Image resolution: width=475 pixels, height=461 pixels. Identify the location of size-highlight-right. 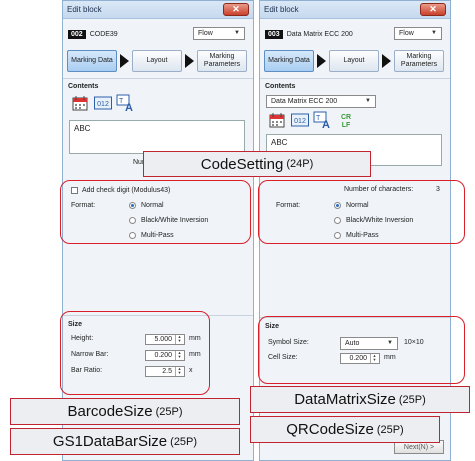
(361, 350).